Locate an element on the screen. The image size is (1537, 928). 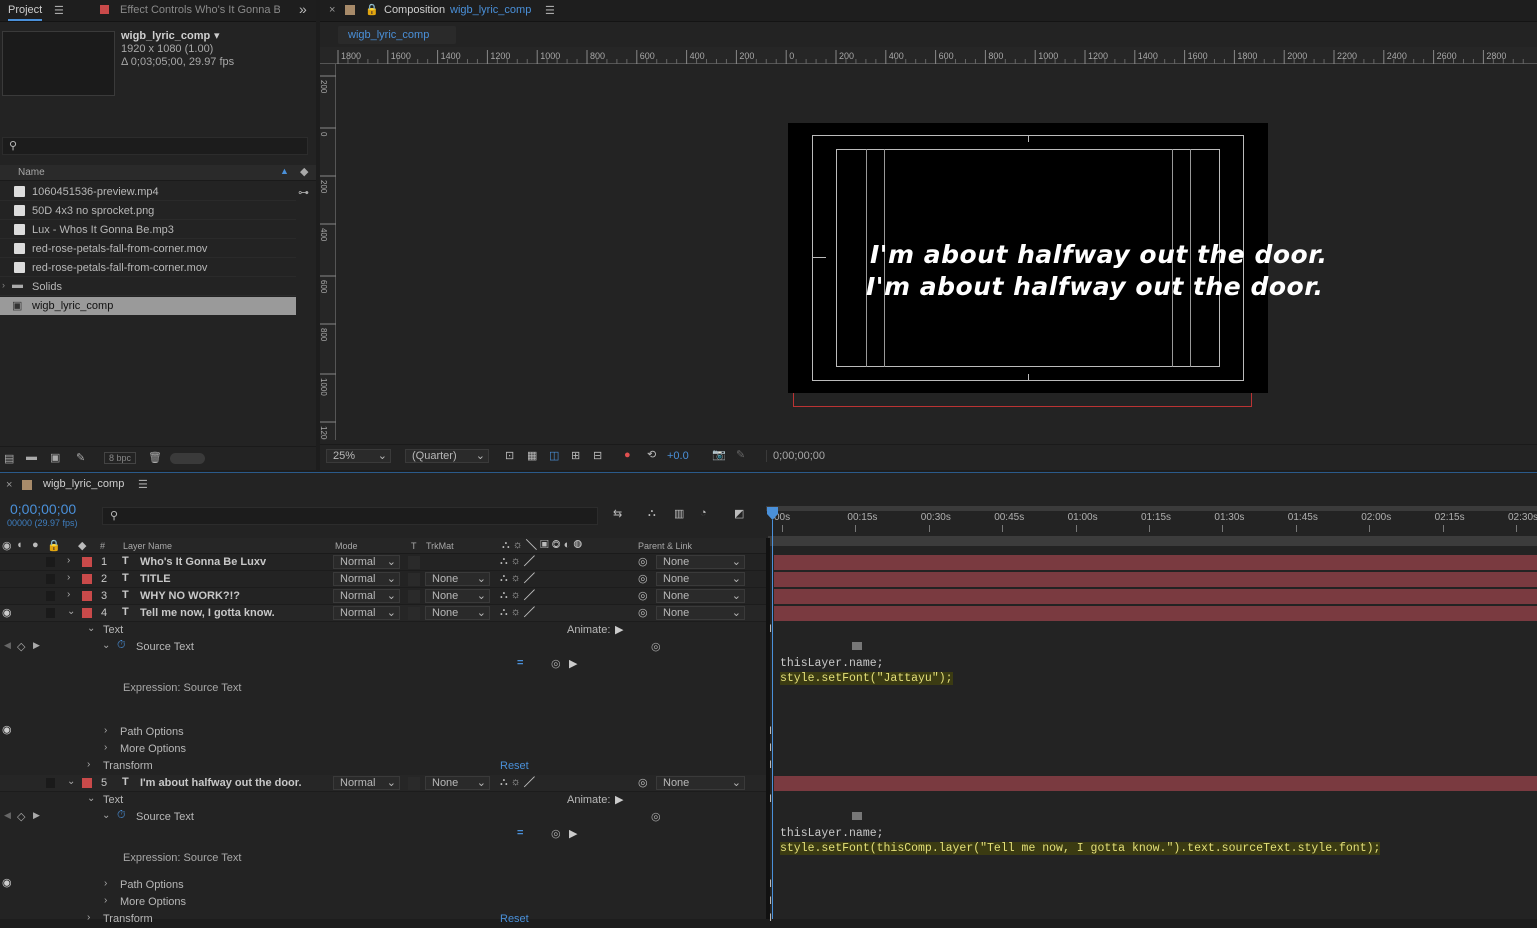
composition-flowchart-icon: ⇆ is located at coordinates (617, 513).